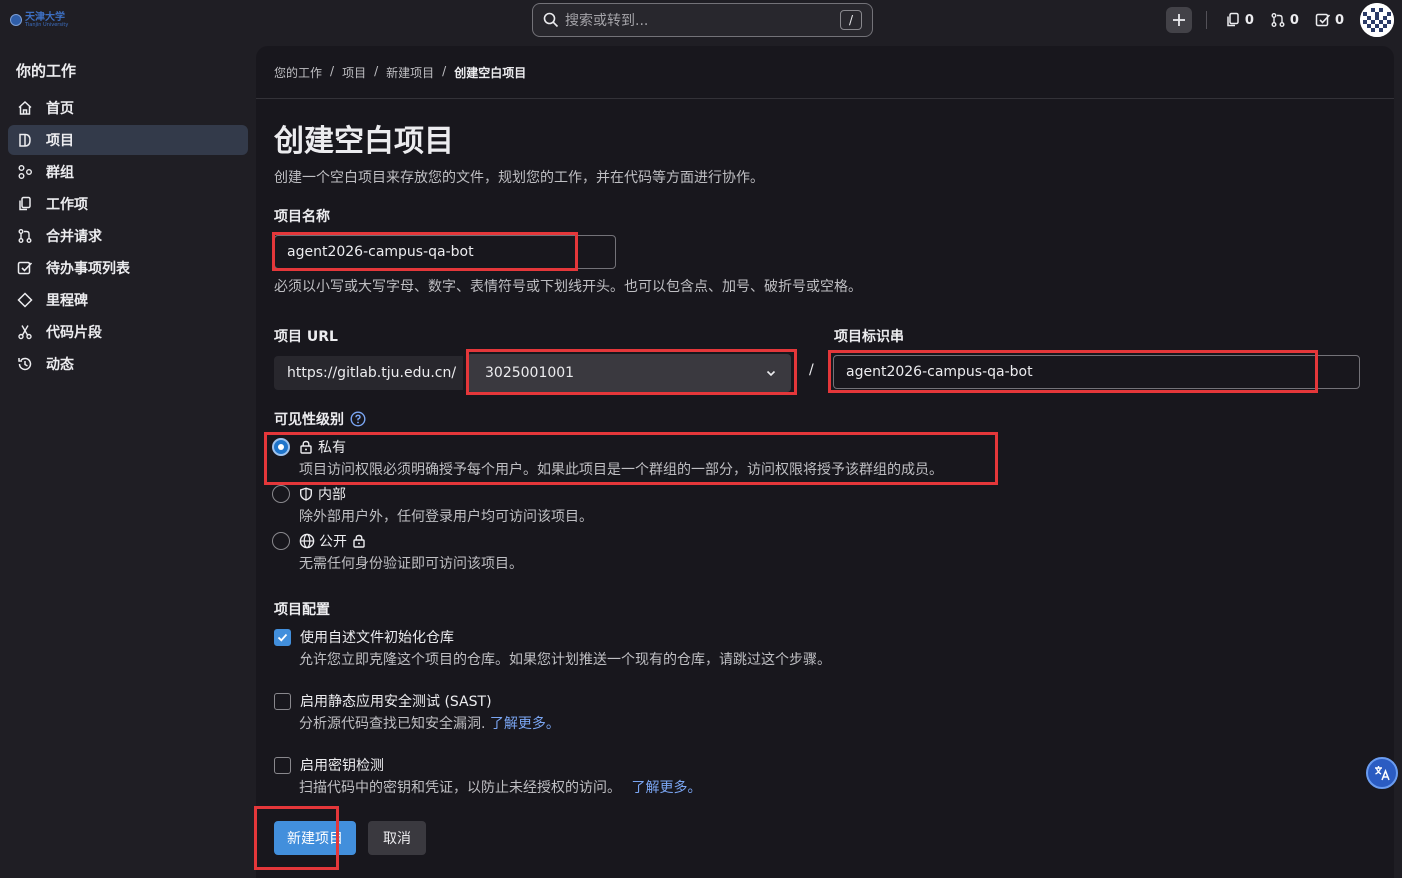 The height and width of the screenshot is (878, 1402). I want to click on check-icon, so click(282, 637).